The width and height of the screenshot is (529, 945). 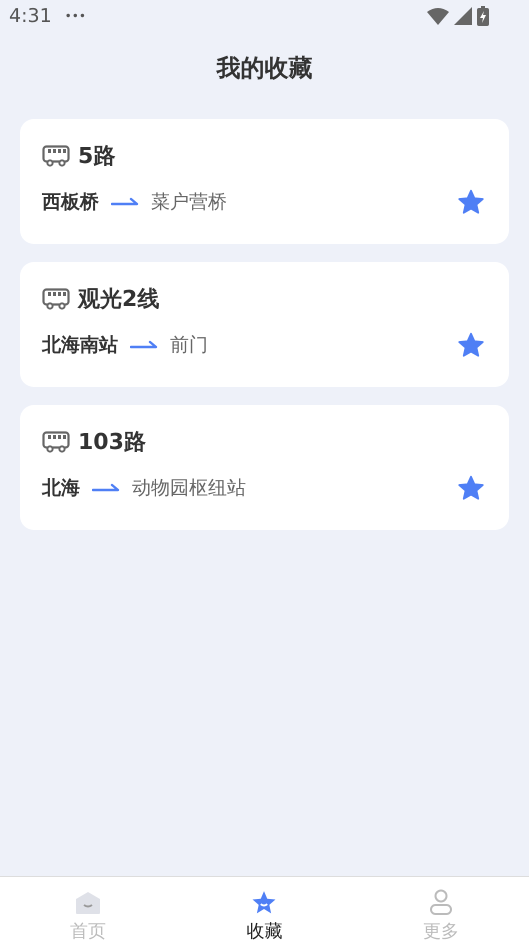 What do you see at coordinates (80, 345) in the screenshot?
I see `origin-stop: 北海南站` at bounding box center [80, 345].